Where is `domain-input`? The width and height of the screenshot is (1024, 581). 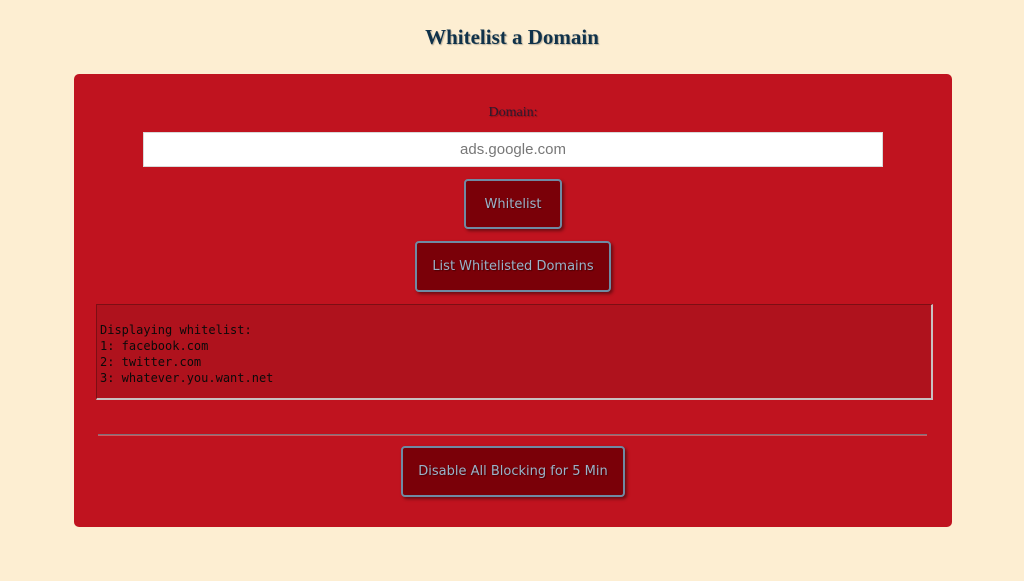
domain-input is located at coordinates (513, 149).